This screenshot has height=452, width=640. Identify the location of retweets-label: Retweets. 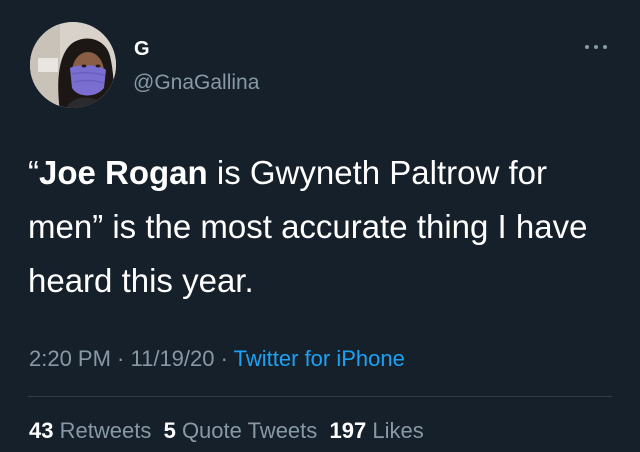
(105, 430).